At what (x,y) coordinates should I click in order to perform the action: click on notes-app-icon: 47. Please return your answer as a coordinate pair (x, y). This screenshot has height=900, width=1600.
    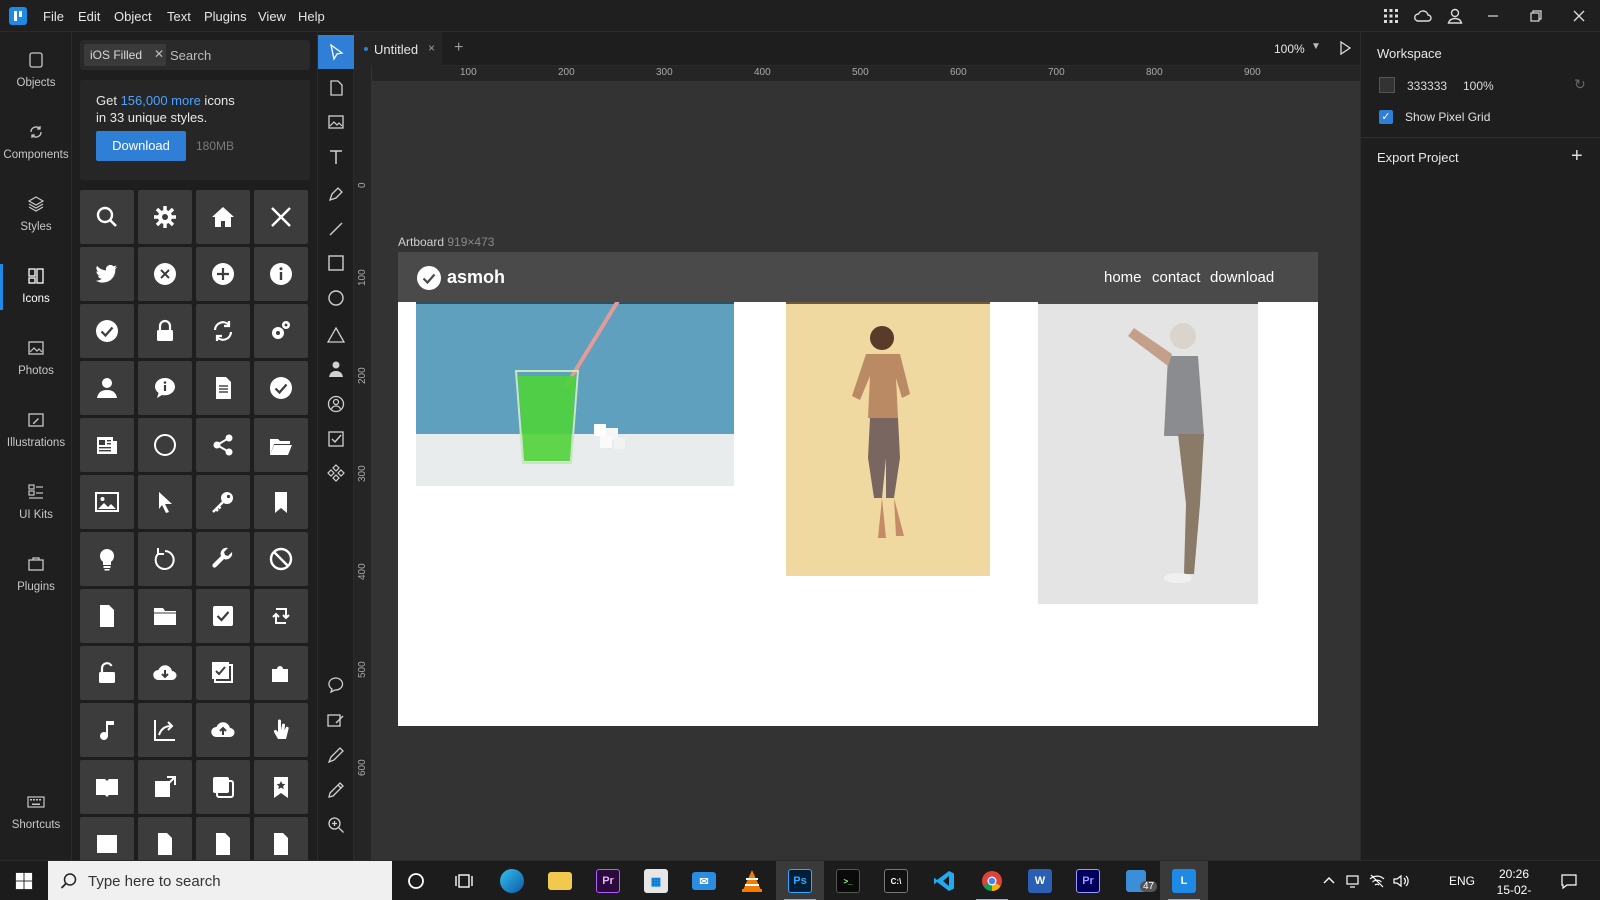
    Looking at the image, I should click on (1136, 880).